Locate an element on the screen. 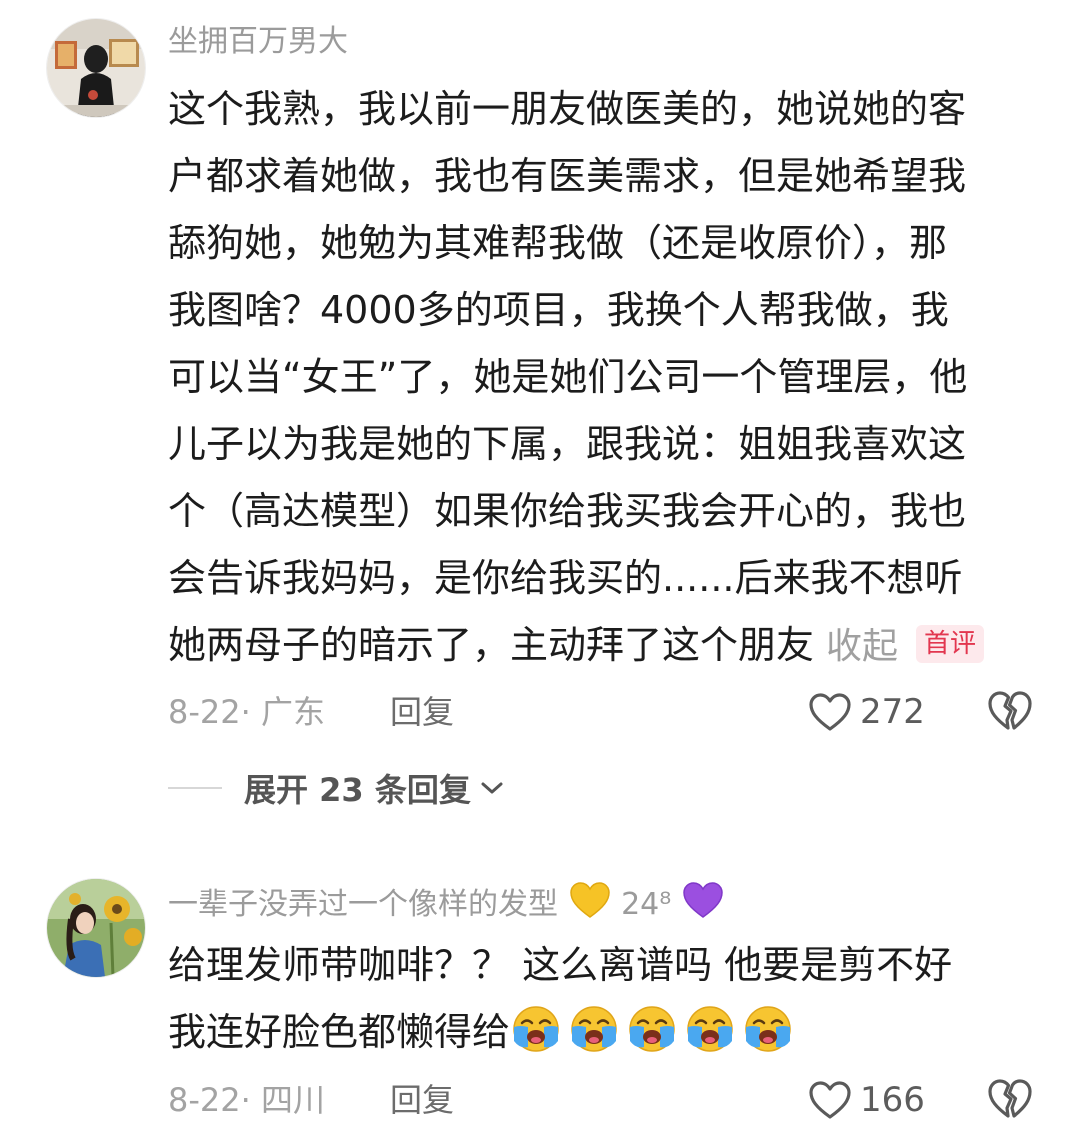  yellow-heart-emoji is located at coordinates (589, 900).